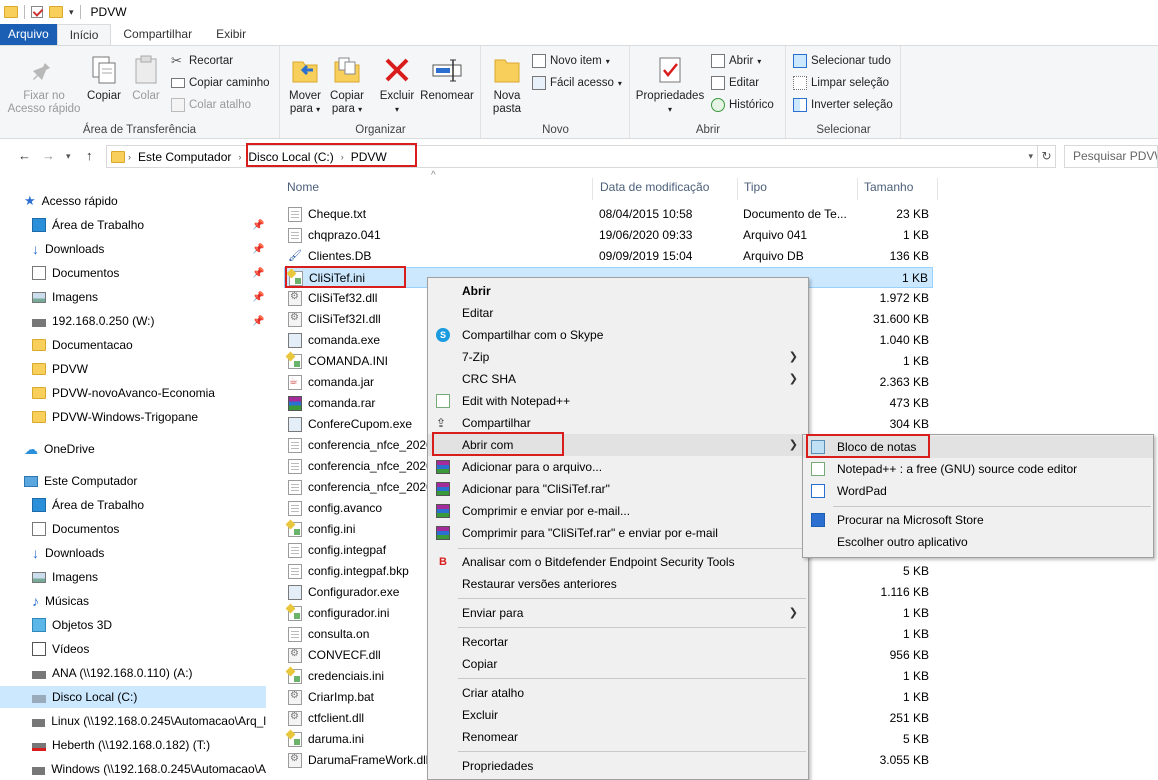 This screenshot has width=1158, height=780. What do you see at coordinates (842, 61) in the screenshot?
I see `select-all-button: Selecionar tudo` at bounding box center [842, 61].